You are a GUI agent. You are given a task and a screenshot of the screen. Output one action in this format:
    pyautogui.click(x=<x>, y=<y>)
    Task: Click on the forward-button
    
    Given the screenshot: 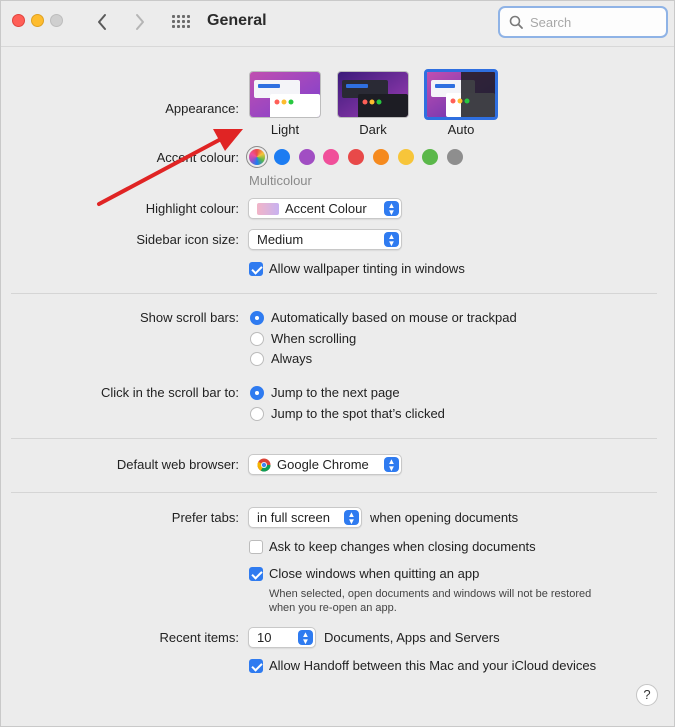 What is the action you would take?
    pyautogui.click(x=140, y=22)
    